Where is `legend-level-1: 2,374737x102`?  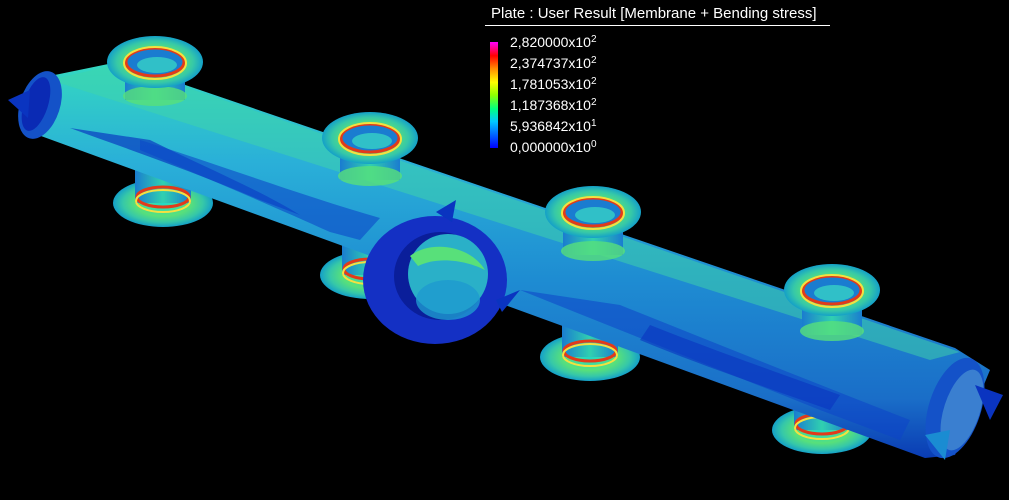
legend-level-1: 2,374737x102 is located at coordinates (553, 63).